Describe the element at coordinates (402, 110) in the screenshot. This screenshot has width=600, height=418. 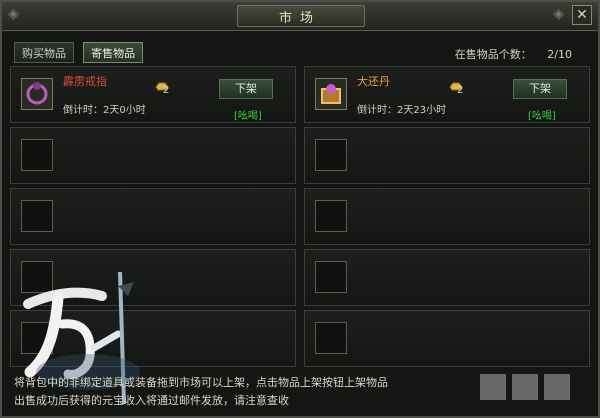
I see `item-timer: 倒计时：2天23小时` at that location.